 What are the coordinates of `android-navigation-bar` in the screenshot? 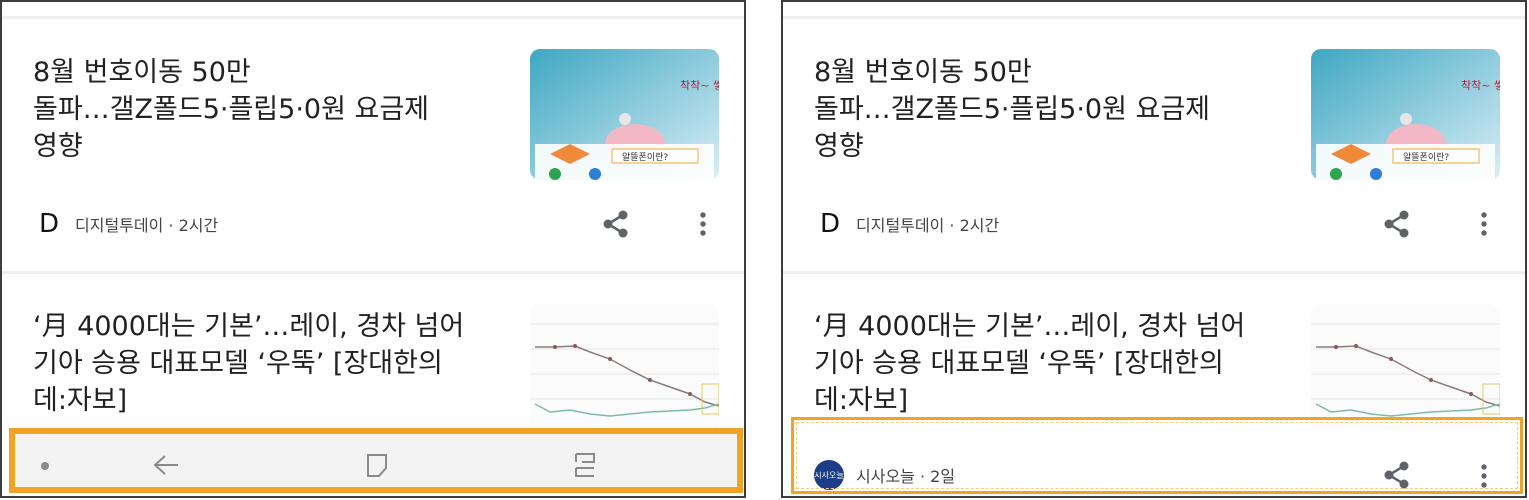 It's located at (376, 460).